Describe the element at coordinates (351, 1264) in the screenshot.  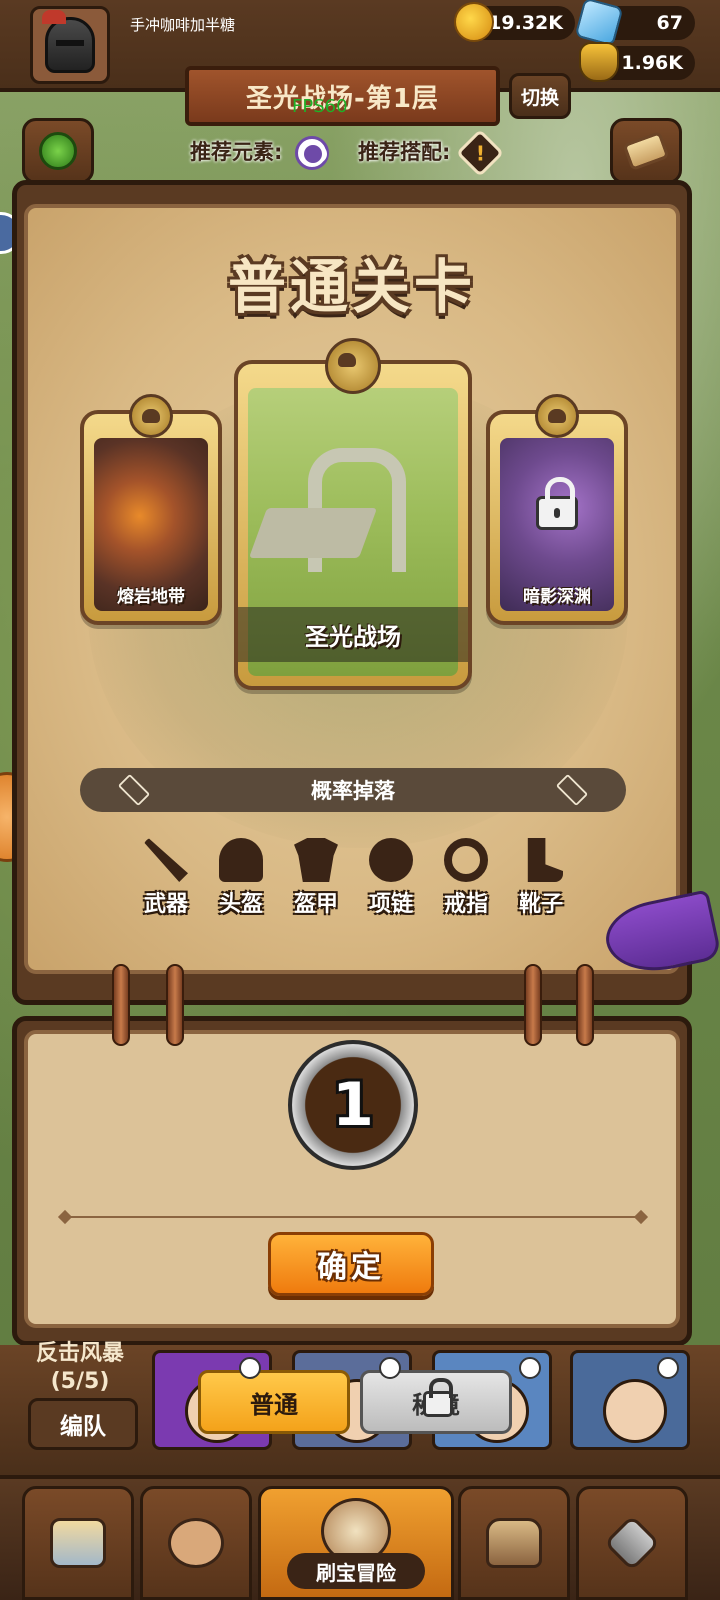
I see `confirm-button: 确定` at that location.